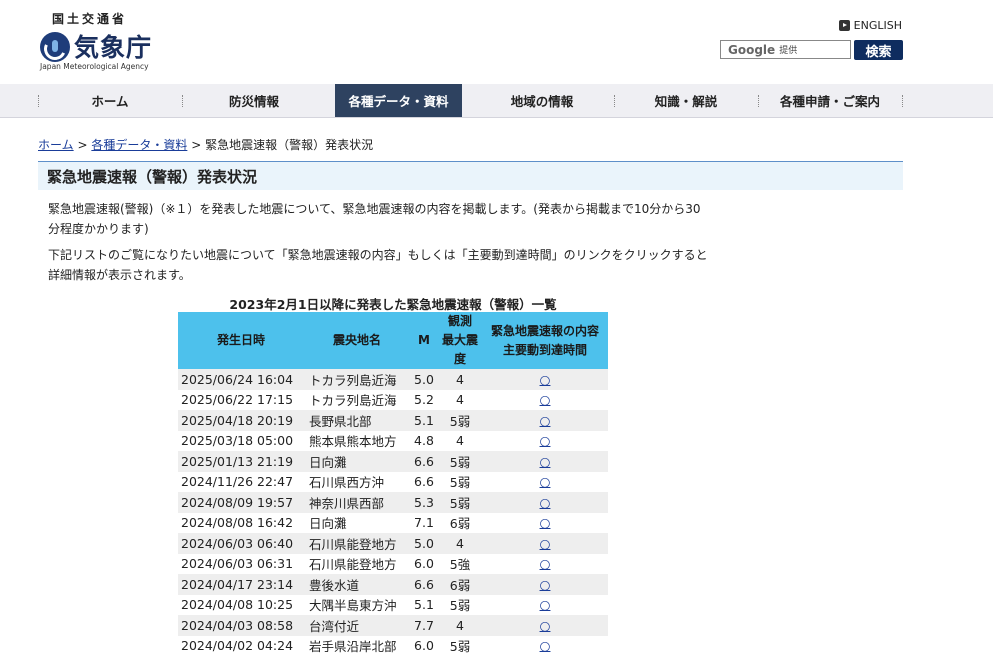 The image size is (993, 656). I want to click on jma-logo-icon, so click(55, 47).